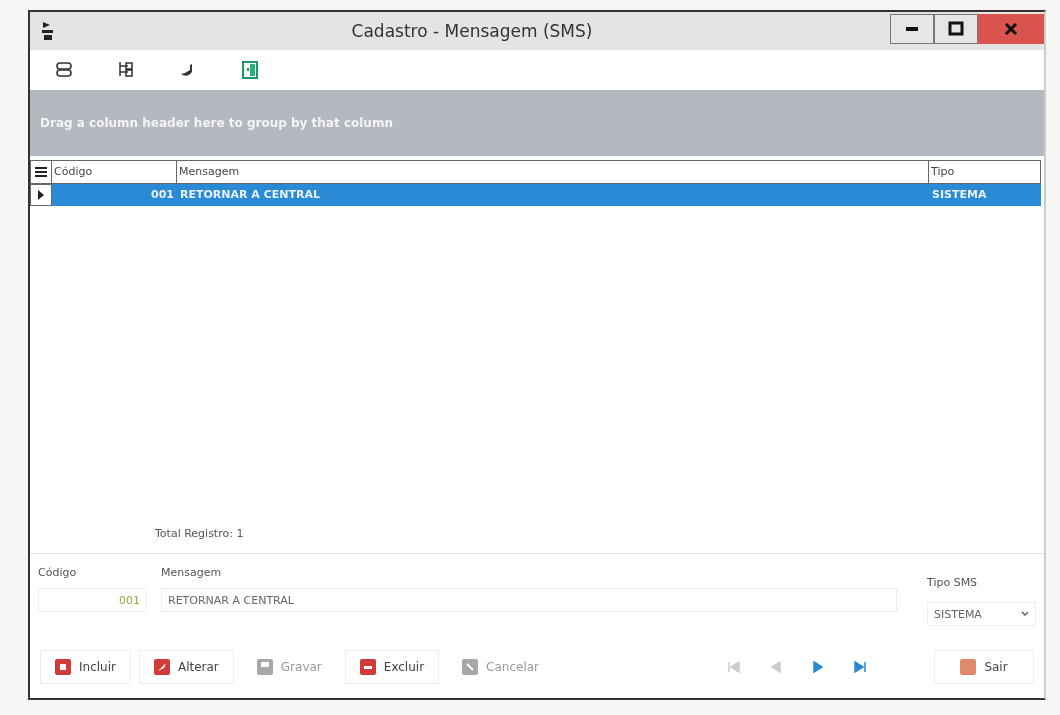 This screenshot has height=715, width=1060. I want to click on close-icon, so click(1011, 29).